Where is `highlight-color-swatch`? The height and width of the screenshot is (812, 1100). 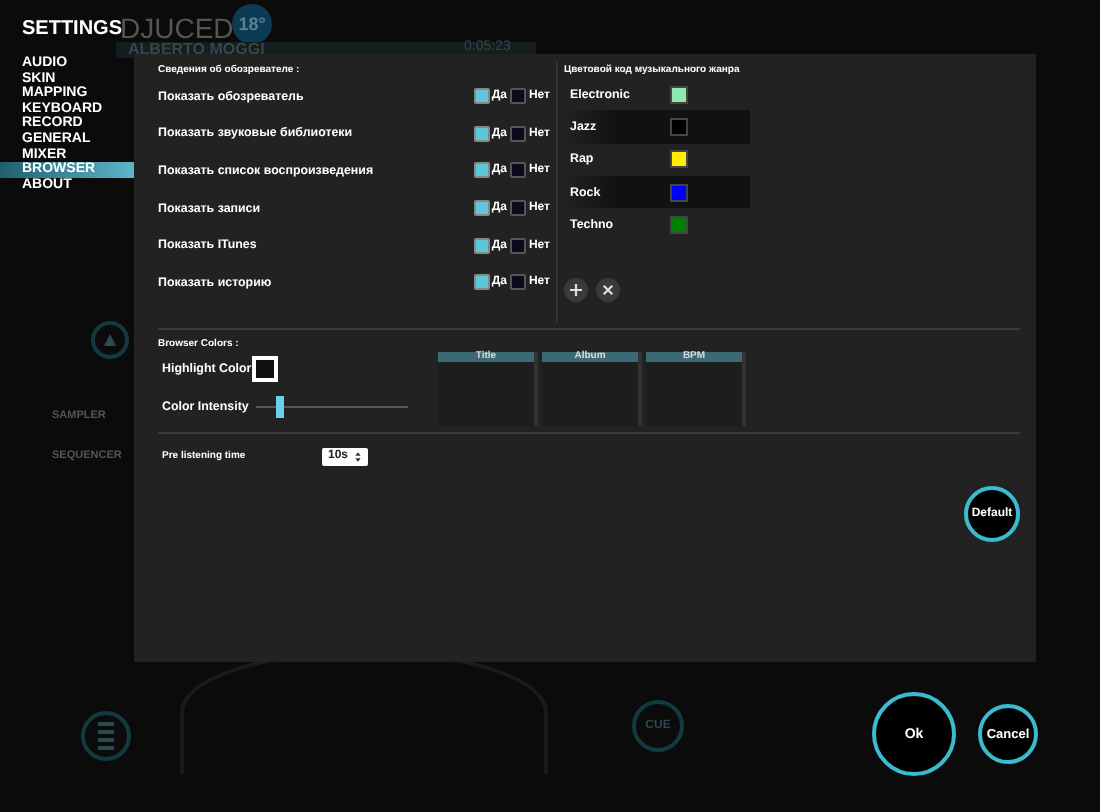 highlight-color-swatch is located at coordinates (264, 368).